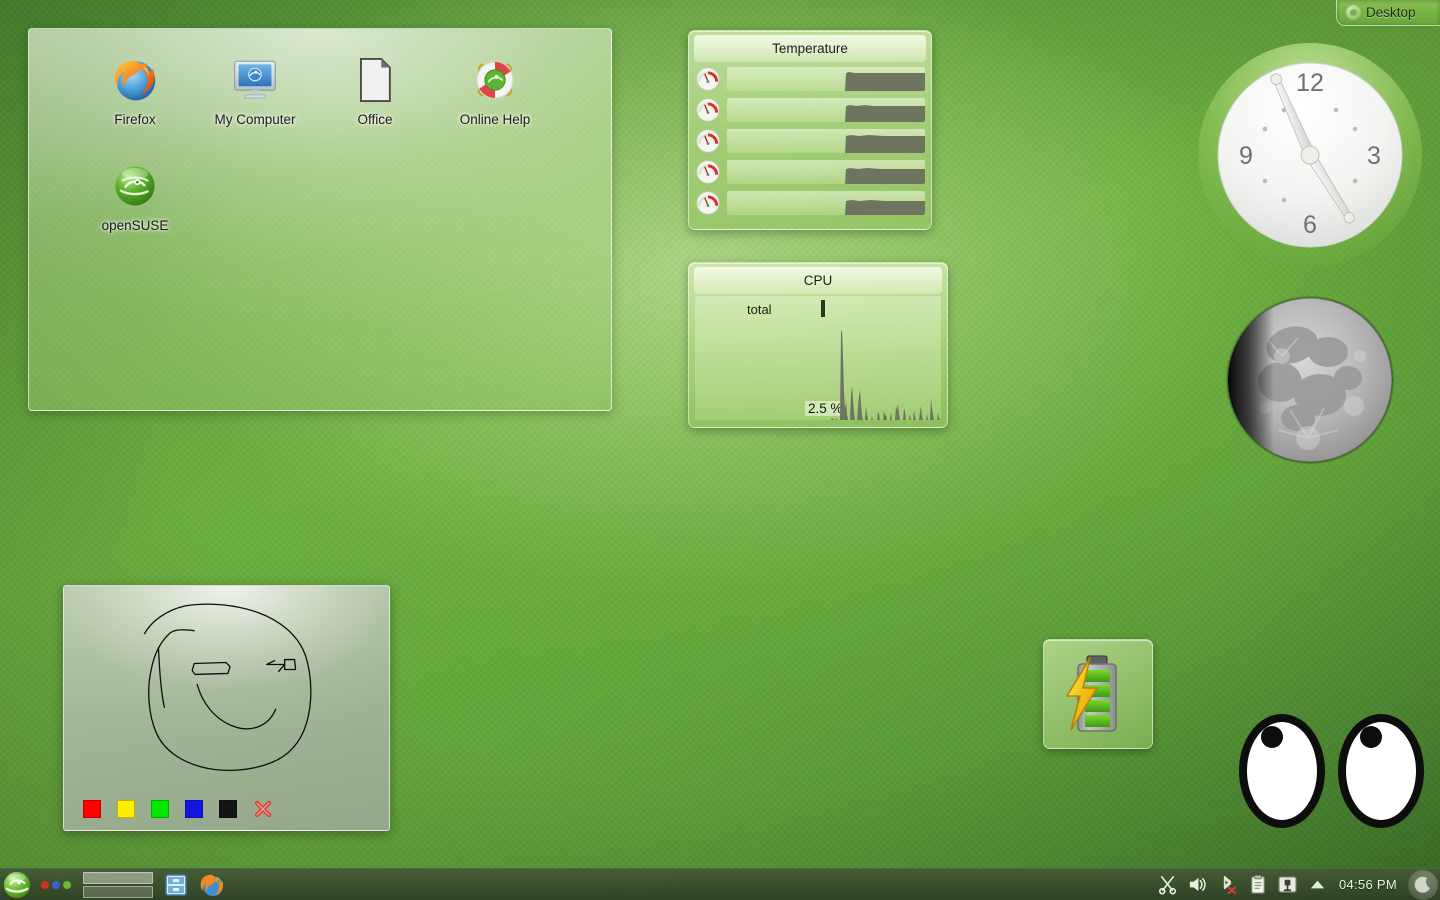 This screenshot has width=1440, height=900. I want to click on desktop-icon-office: Office, so click(375, 104).